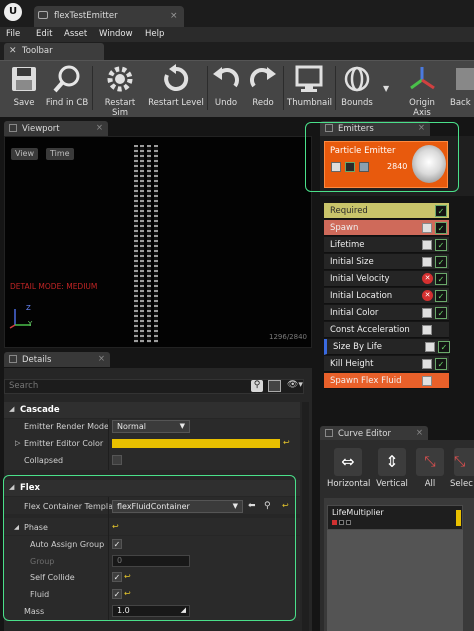  Describe the element at coordinates (309, 86) in the screenshot. I see `thumbnail-button: Thumbnail` at that location.